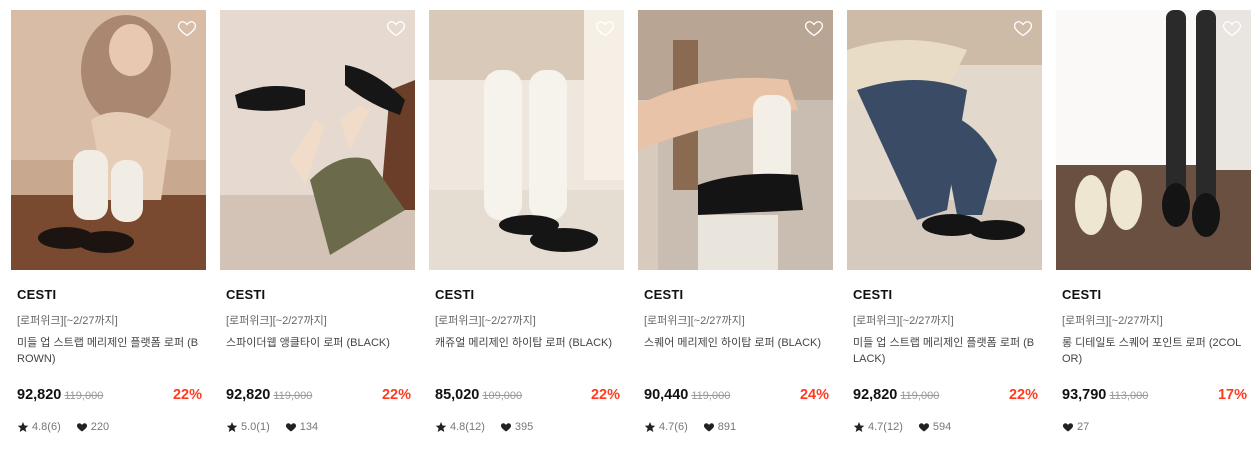 Image resolution: width=1256 pixels, height=460 pixels. I want to click on product-meta: 4.8(6) 220, so click(63, 427).